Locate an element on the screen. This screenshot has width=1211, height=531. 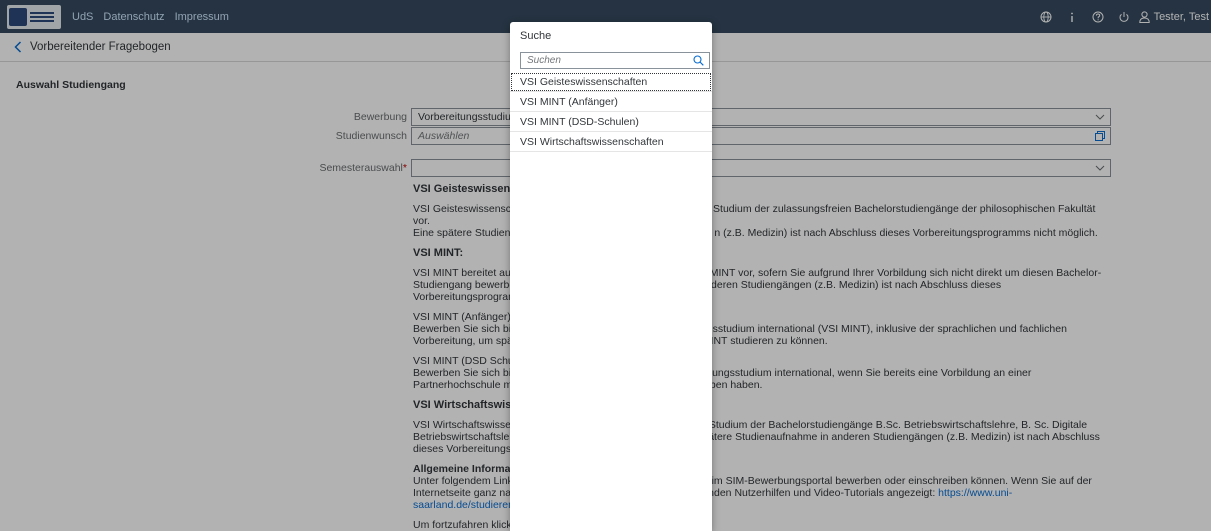
option-geisteswissenschaften: VSI Geisteswissenschaften is located at coordinates (611, 82).